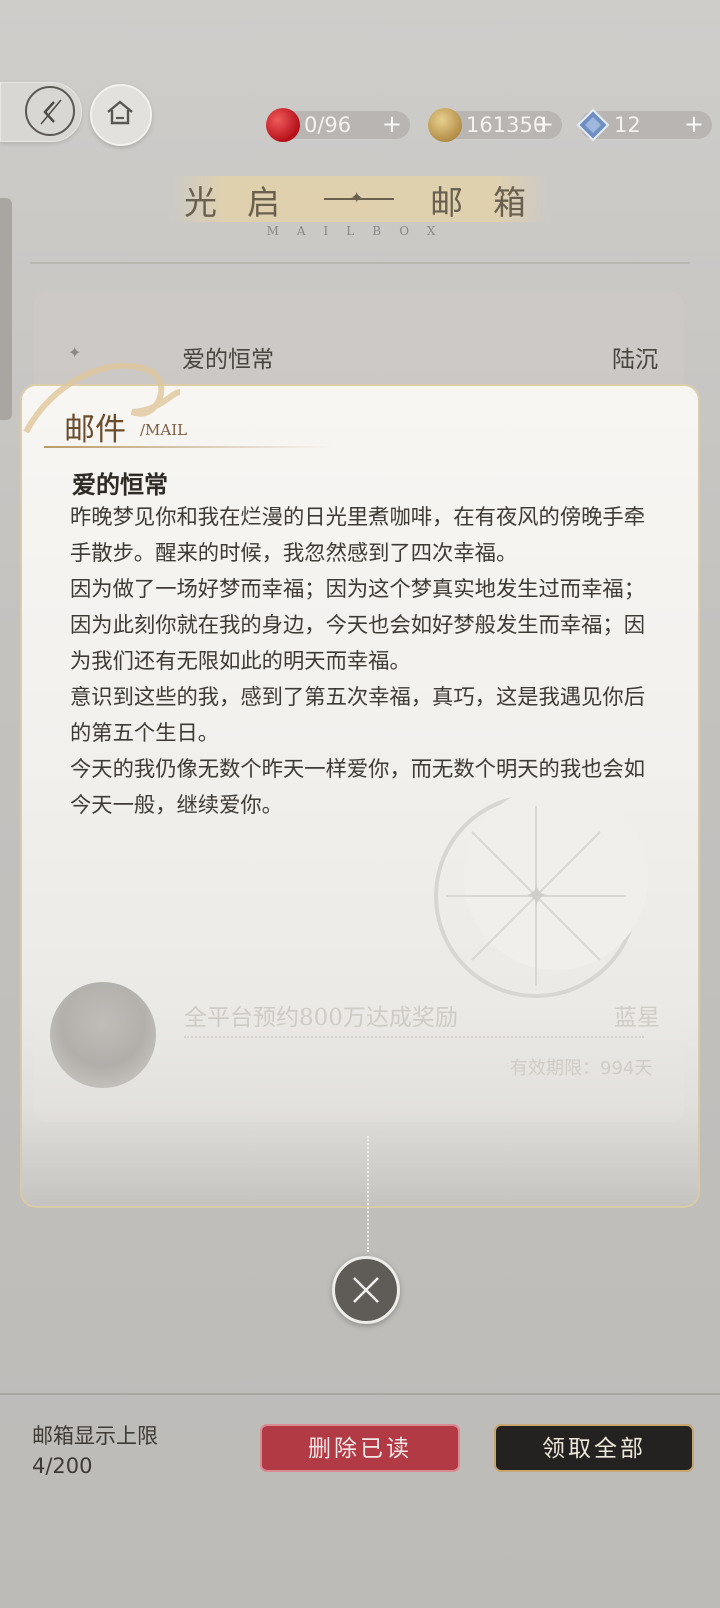 The height and width of the screenshot is (1608, 720). Describe the element at coordinates (635, 360) in the screenshot. I see `mail-list-item-sender: 陆沉` at that location.